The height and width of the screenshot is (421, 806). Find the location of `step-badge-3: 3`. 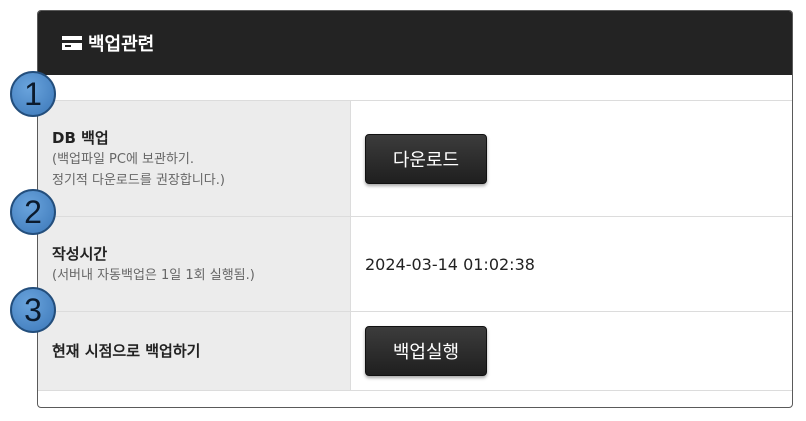

step-badge-3: 3 is located at coordinates (33, 310).